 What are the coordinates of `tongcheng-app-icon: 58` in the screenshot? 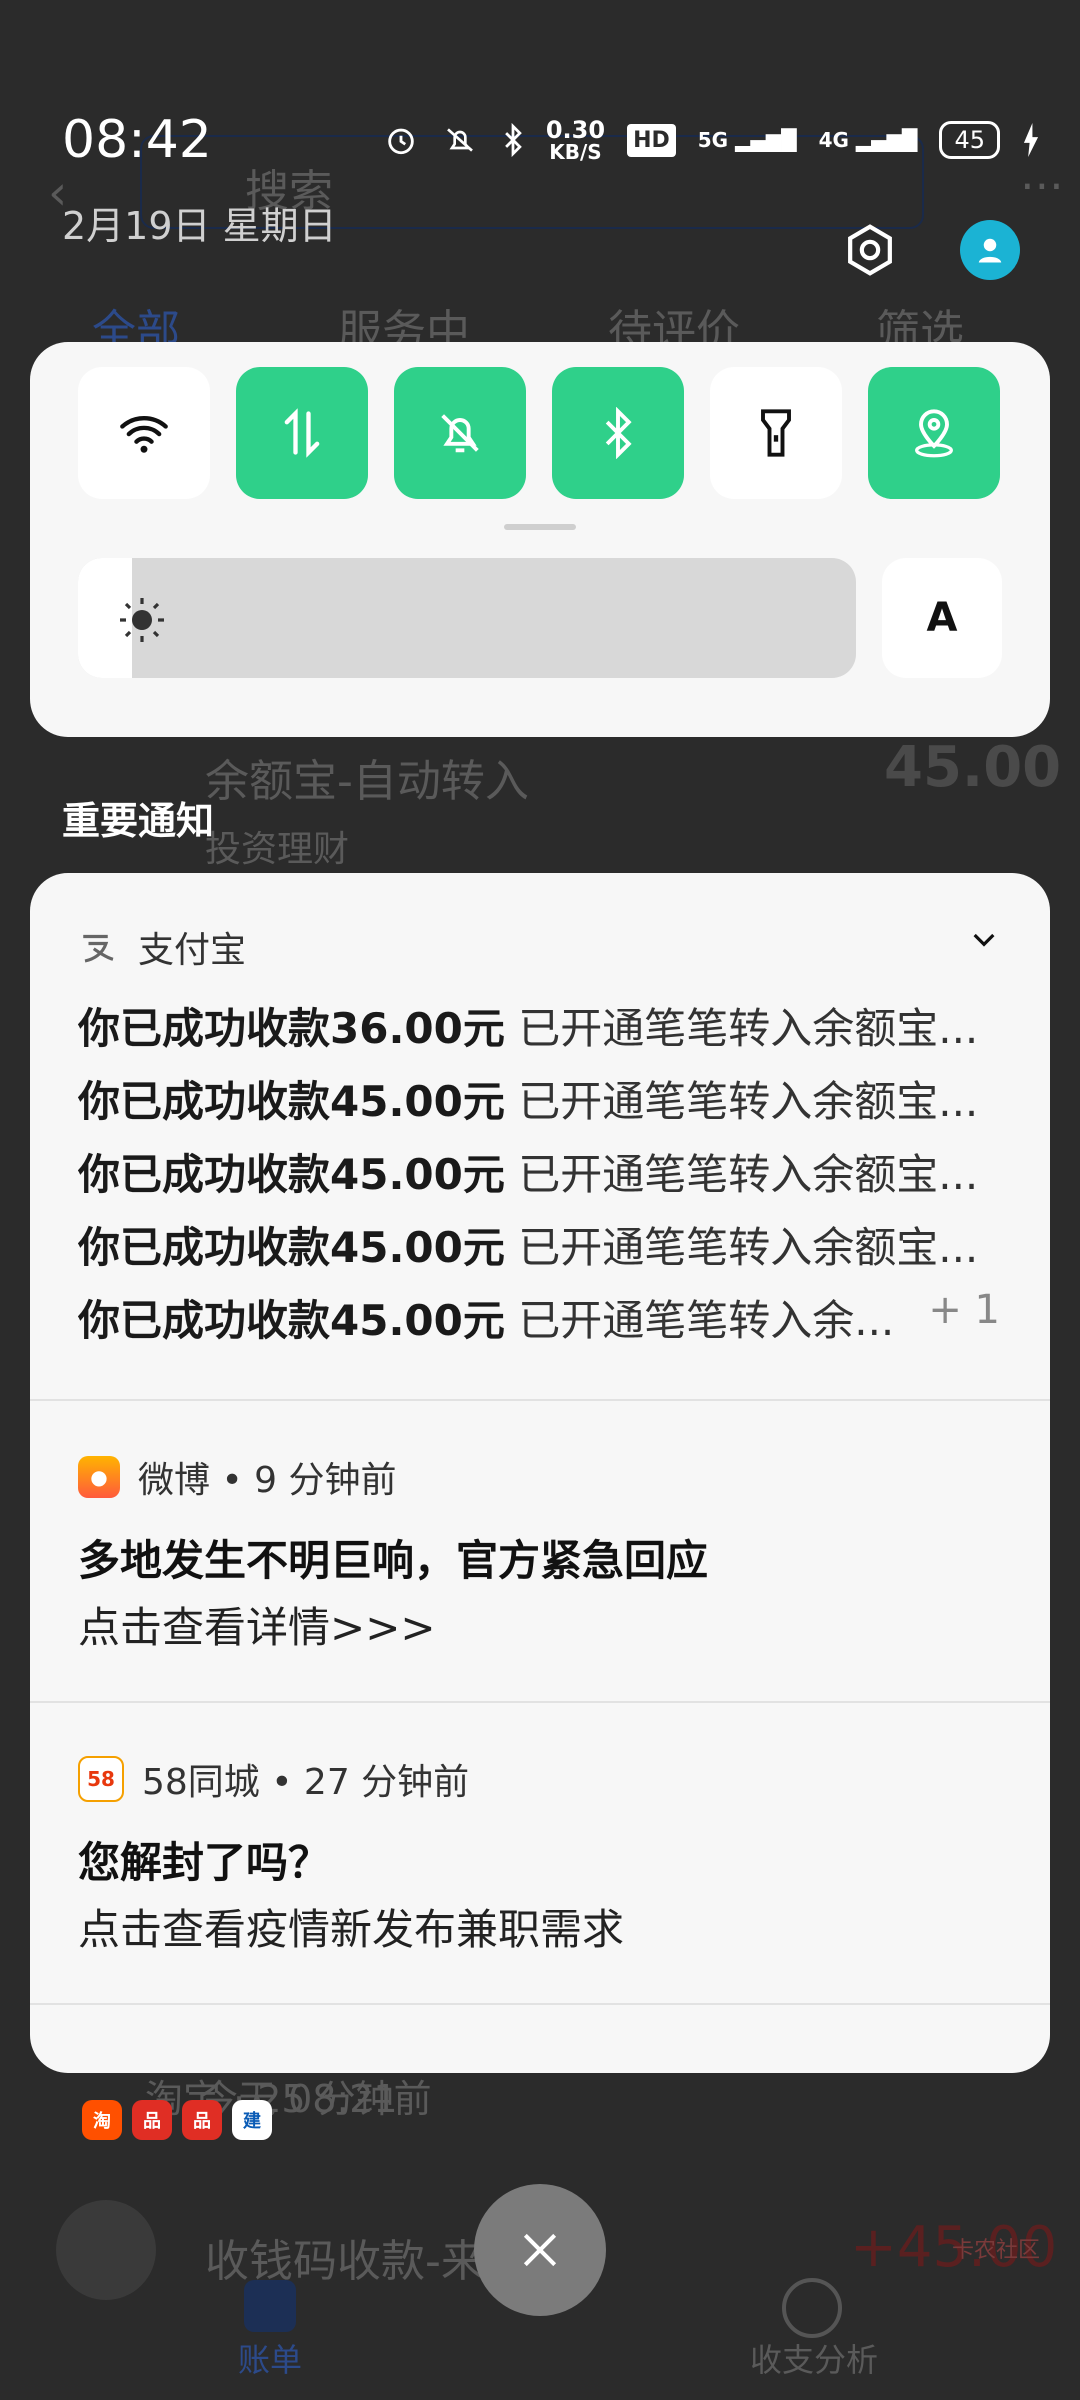 It's located at (101, 1779).